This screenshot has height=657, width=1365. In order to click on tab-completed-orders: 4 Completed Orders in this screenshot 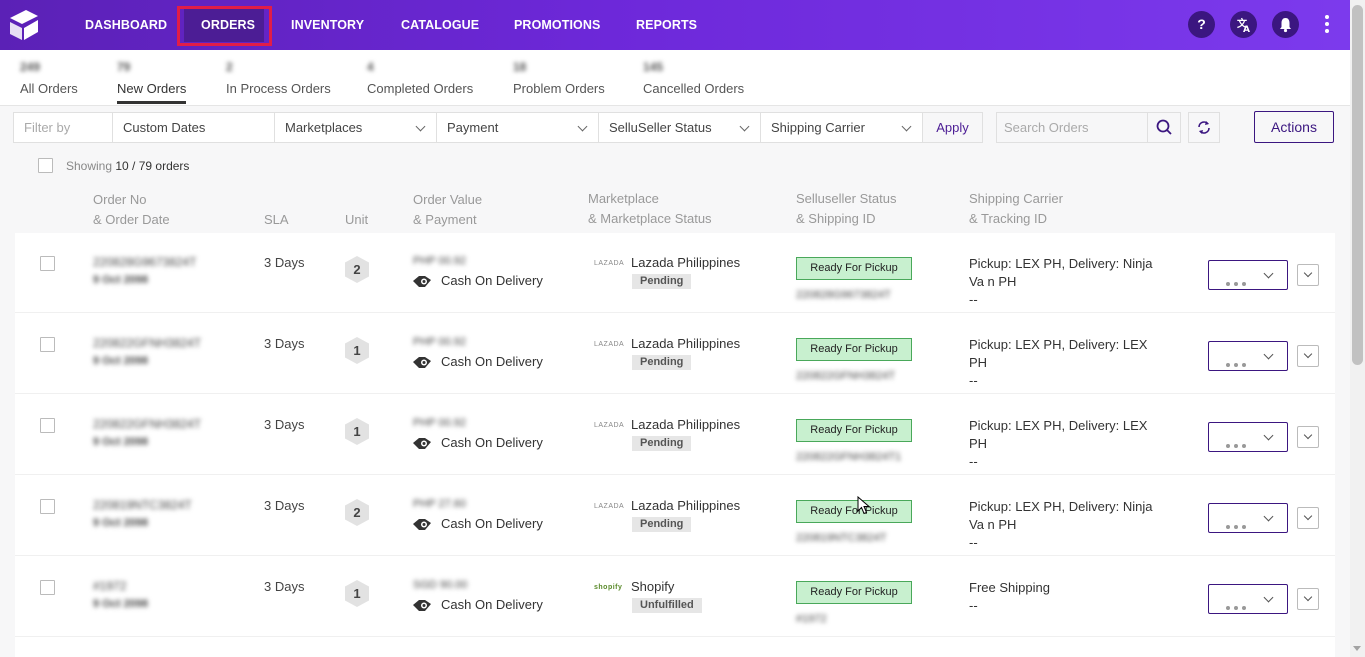, I will do `click(420, 78)`.